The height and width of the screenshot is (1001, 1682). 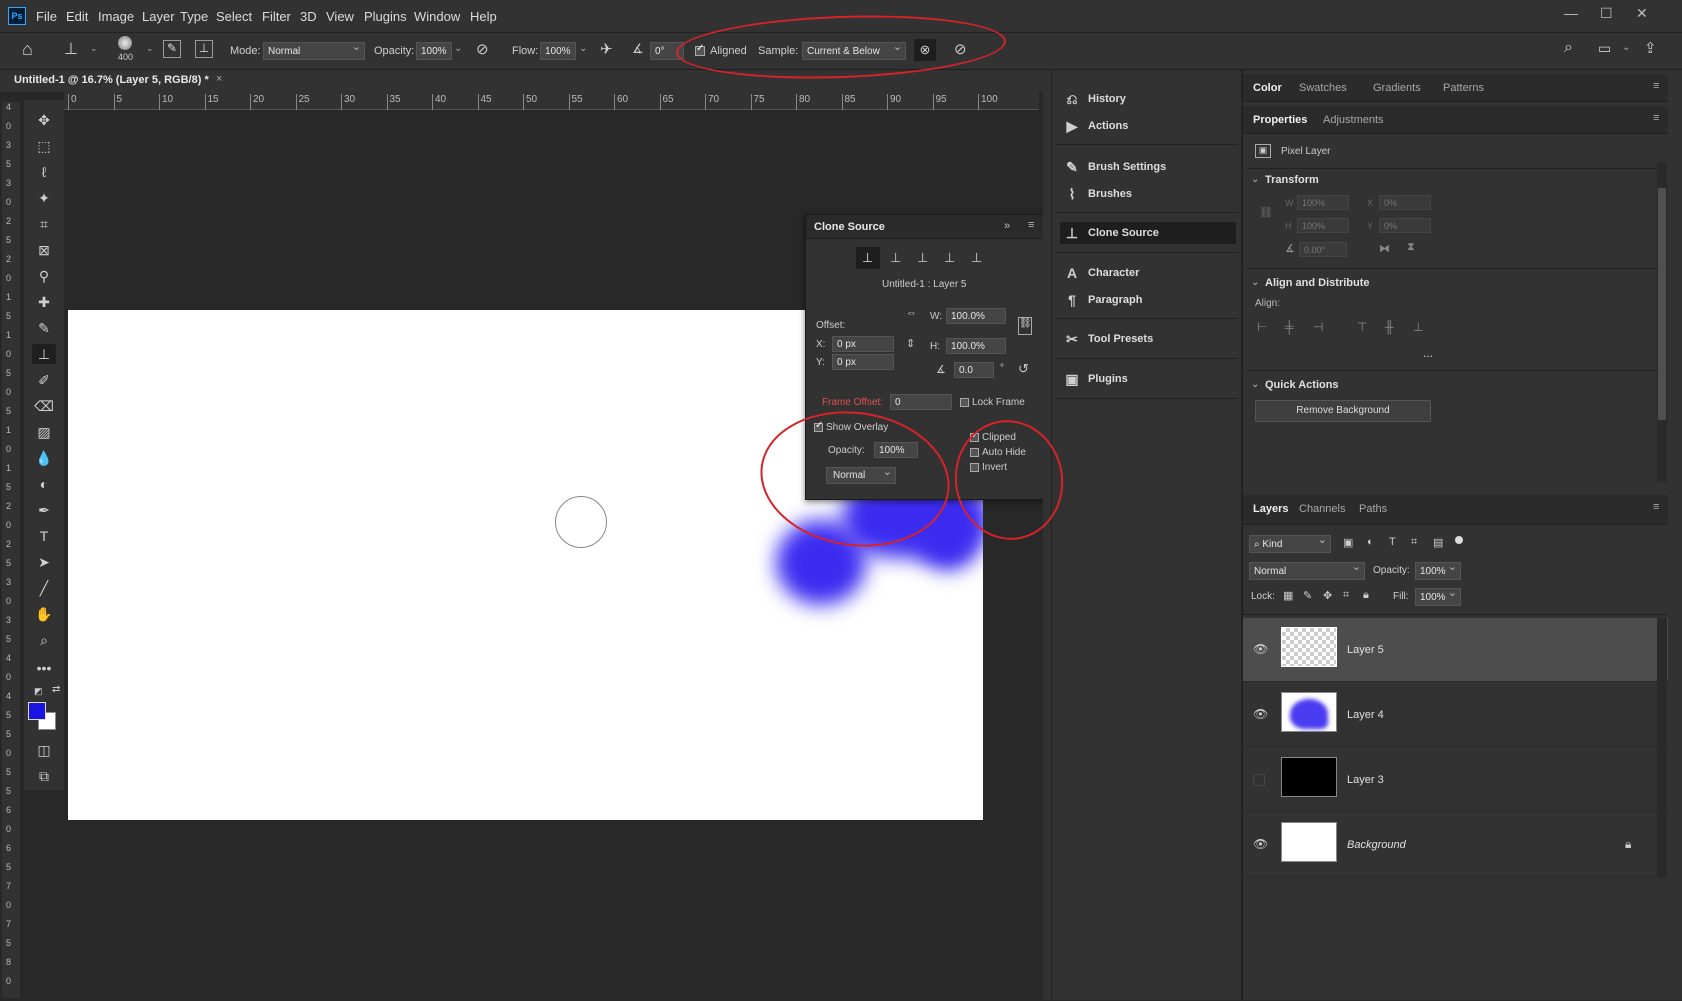 I want to click on visibility-eye-icon: 👁︎, so click(x=1260, y=649).